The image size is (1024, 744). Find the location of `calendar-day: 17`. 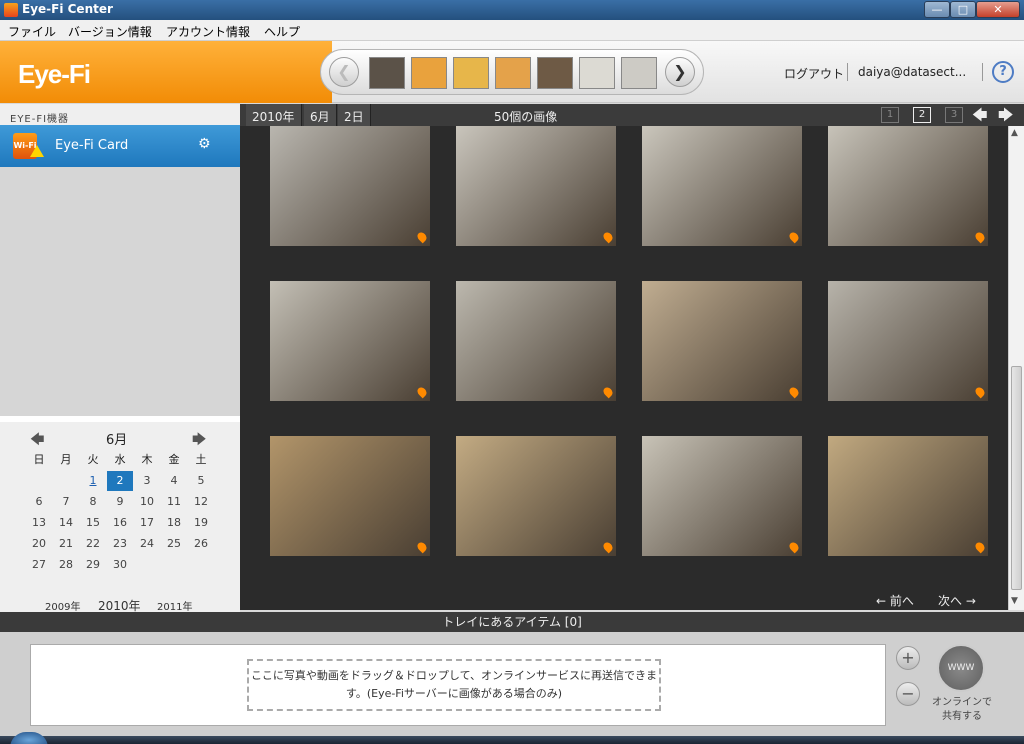

calendar-day: 17 is located at coordinates (147, 523).